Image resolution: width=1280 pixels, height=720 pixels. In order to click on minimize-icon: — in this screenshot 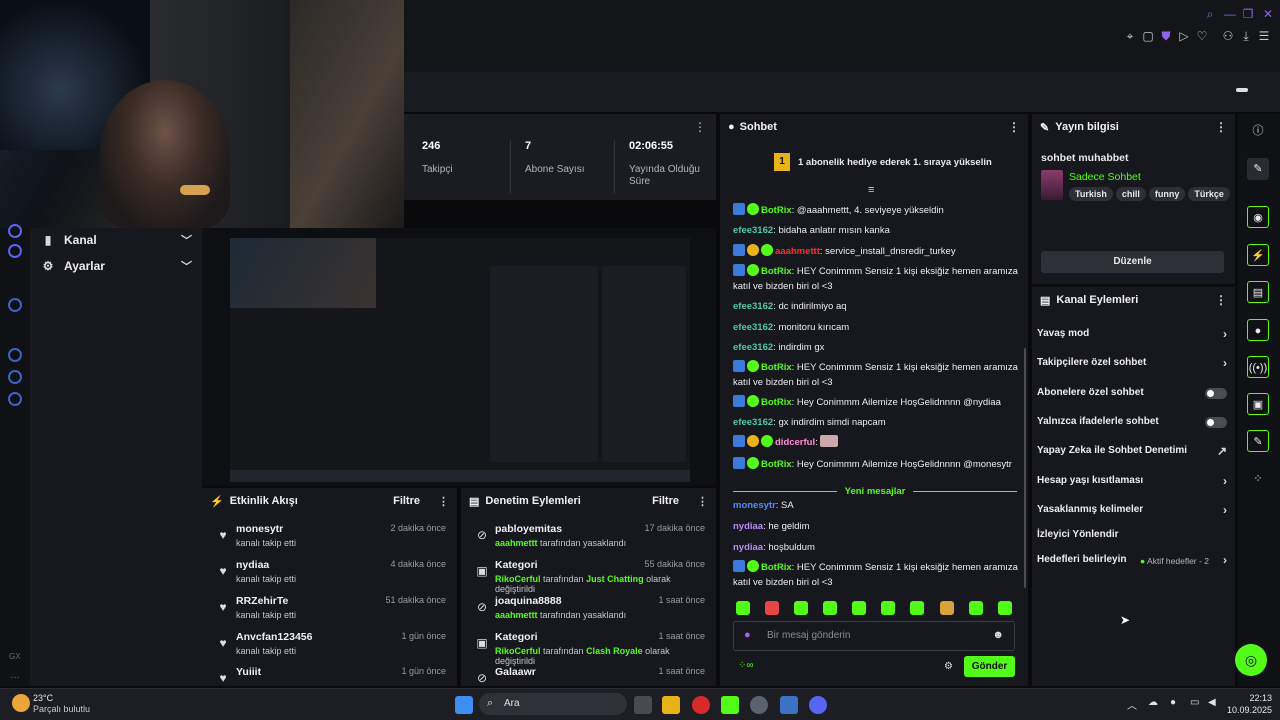, I will do `click(1230, 14)`.